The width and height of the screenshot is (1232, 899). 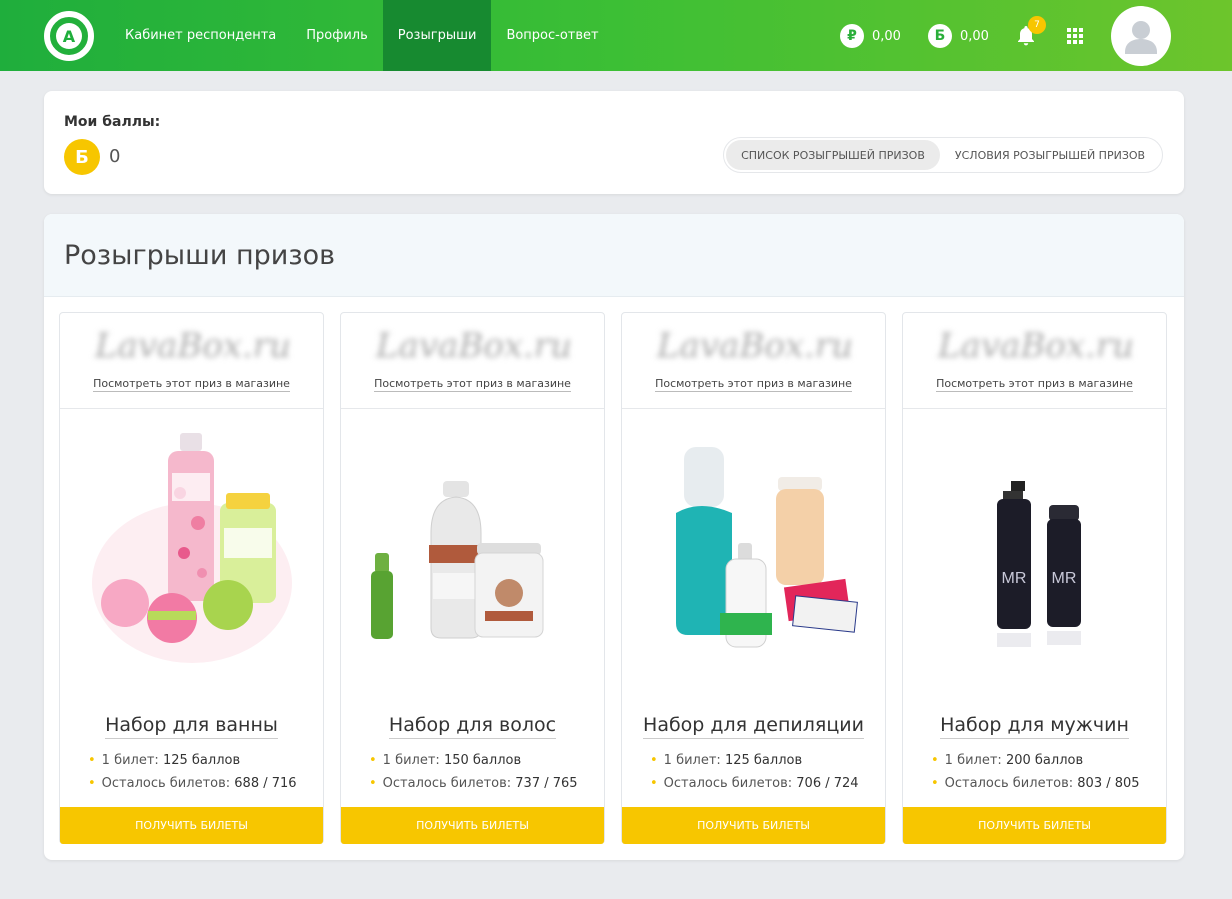 What do you see at coordinates (437, 35) in the screenshot?
I see `nav-item-raffles: Розыгрыши` at bounding box center [437, 35].